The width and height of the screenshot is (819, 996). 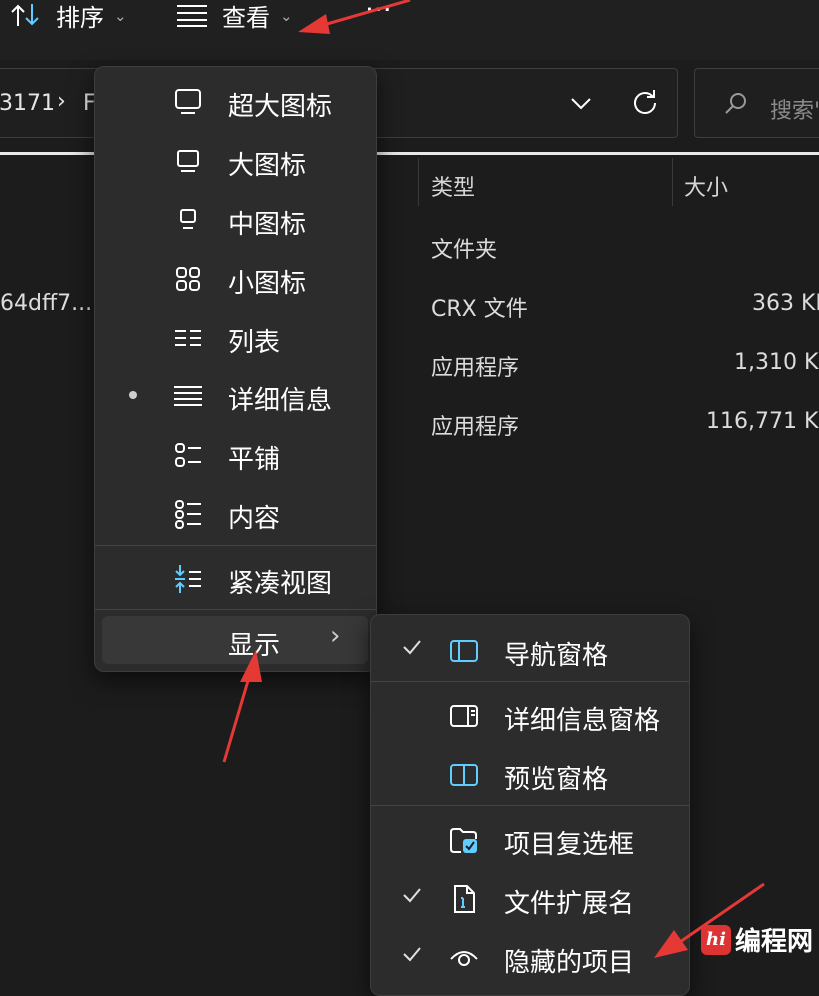 I want to click on search-icon, so click(x=736, y=104).